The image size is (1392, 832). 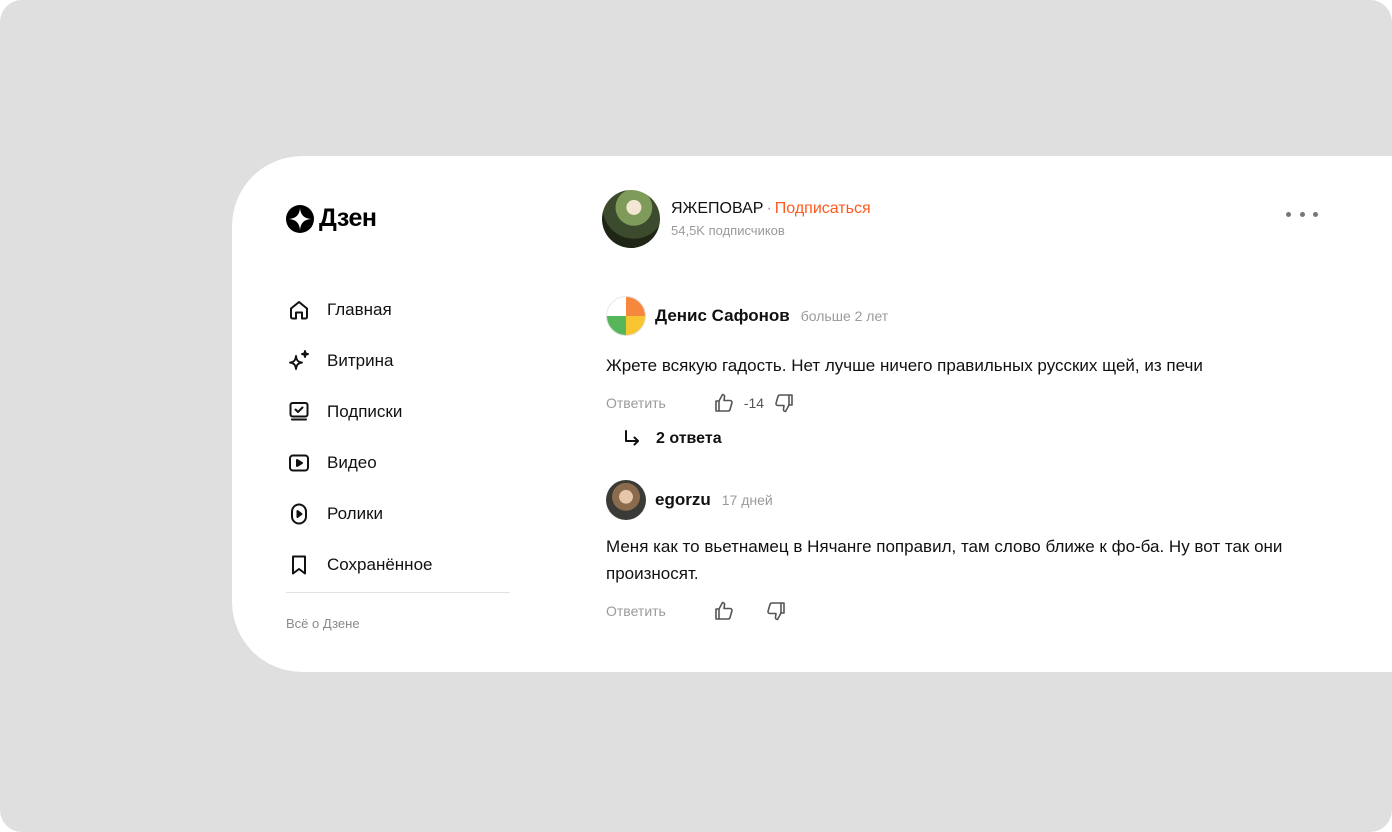 What do you see at coordinates (722, 316) in the screenshot?
I see `comment-author: Денис Сафонов` at bounding box center [722, 316].